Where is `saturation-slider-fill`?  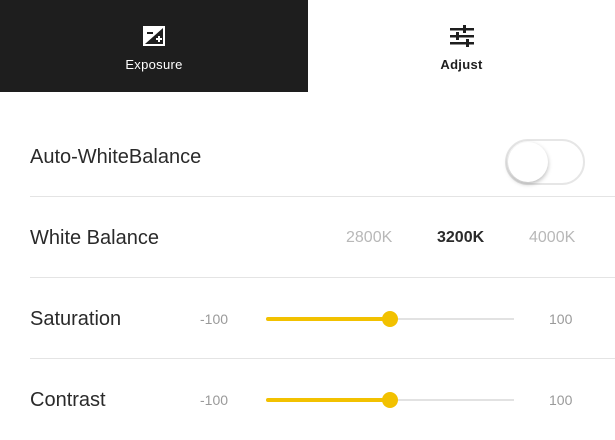 saturation-slider-fill is located at coordinates (328, 319).